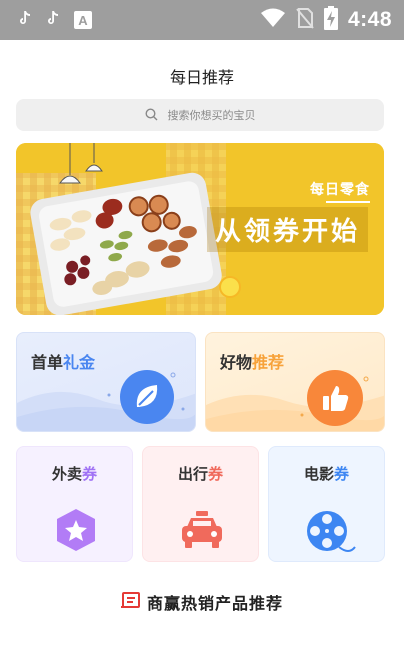 Image resolution: width=404 pixels, height=652 pixels. Describe the element at coordinates (340, 190) in the screenshot. I see `banner-subtitle: 每日零食` at that location.